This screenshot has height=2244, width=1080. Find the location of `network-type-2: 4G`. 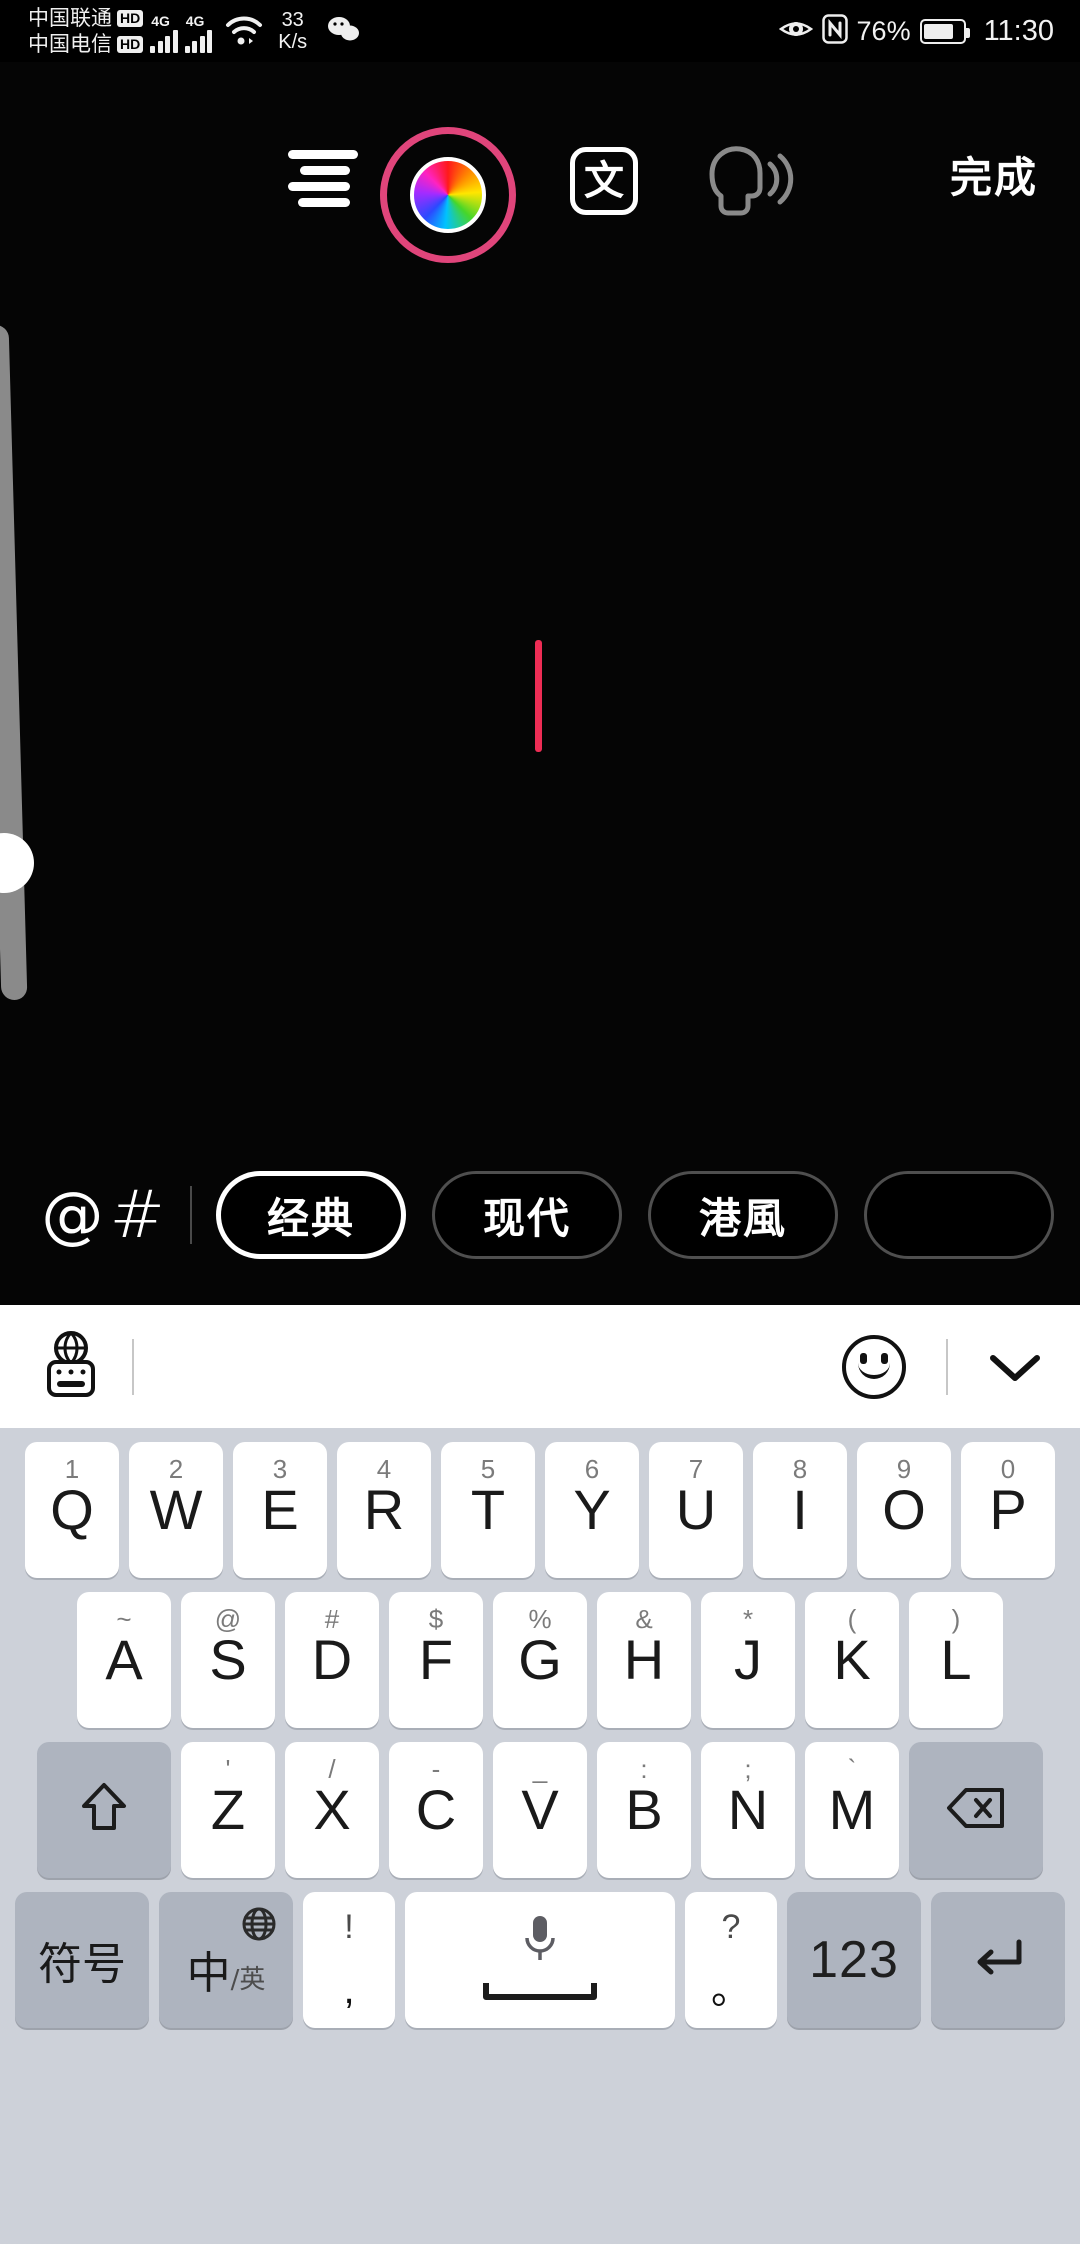

network-type-2: 4G is located at coordinates (195, 21).